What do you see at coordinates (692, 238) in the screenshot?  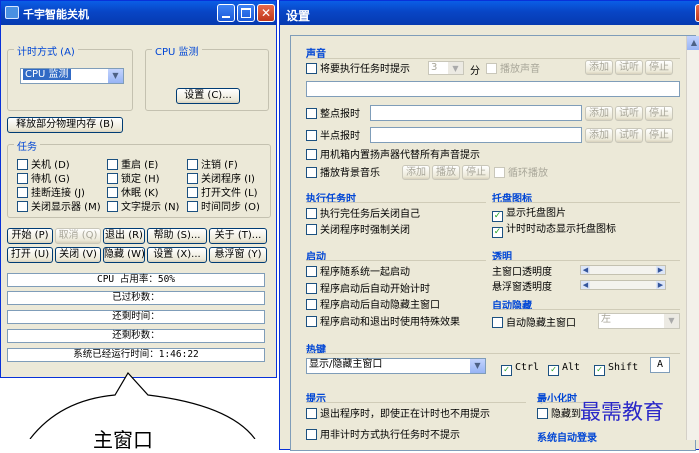 I see `vertical-scrollbar: ▲` at bounding box center [692, 238].